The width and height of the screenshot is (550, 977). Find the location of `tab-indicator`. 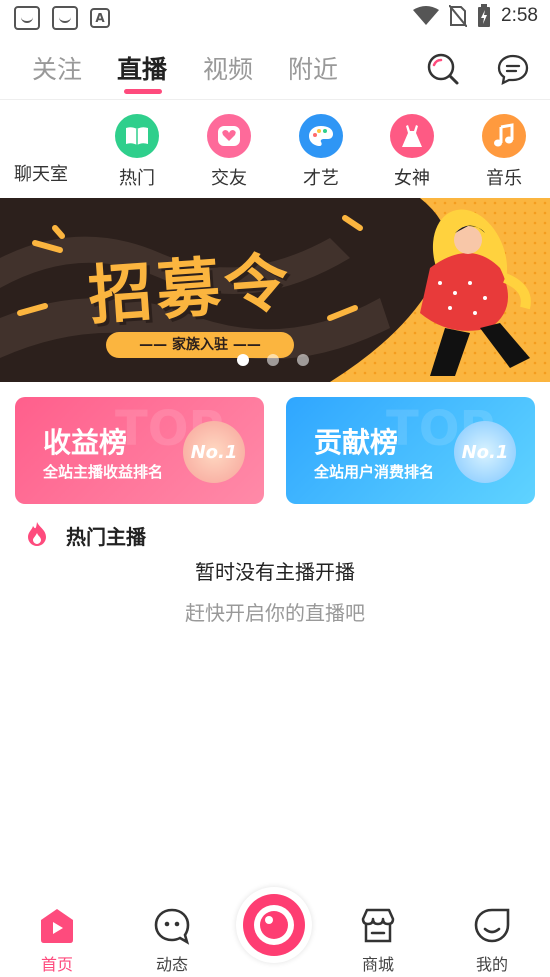

tab-indicator is located at coordinates (143, 91).